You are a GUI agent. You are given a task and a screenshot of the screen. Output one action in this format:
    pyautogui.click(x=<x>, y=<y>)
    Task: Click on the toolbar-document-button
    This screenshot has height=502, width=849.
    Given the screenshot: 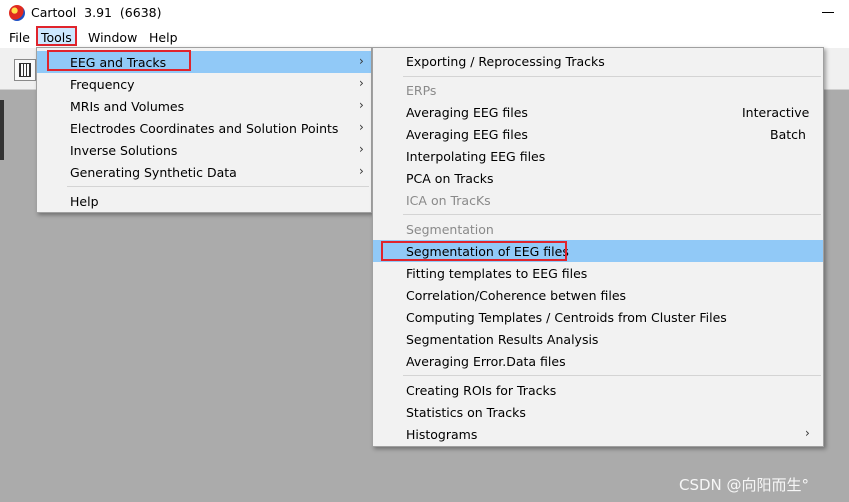 What is the action you would take?
    pyautogui.click(x=25, y=70)
    